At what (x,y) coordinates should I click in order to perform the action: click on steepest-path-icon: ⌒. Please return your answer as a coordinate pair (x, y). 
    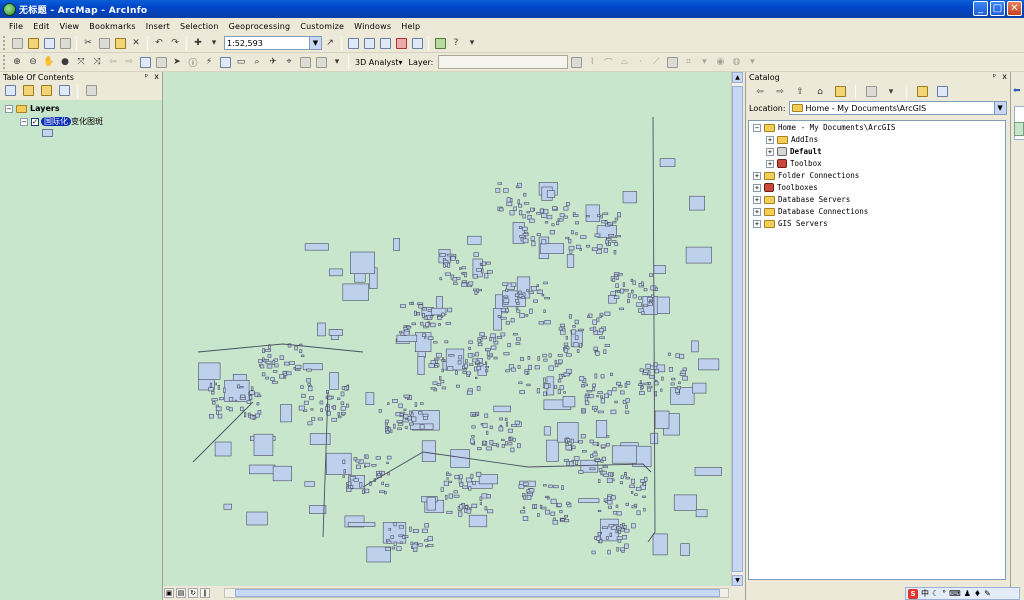
    Looking at the image, I should click on (608, 62).